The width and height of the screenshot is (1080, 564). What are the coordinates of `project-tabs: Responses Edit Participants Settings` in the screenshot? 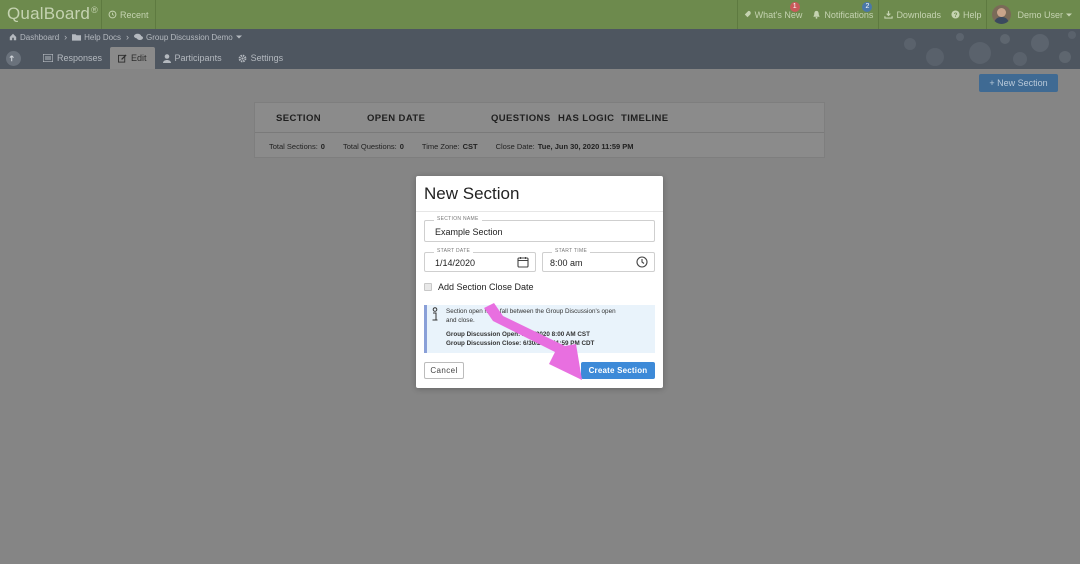 It's located at (145, 58).